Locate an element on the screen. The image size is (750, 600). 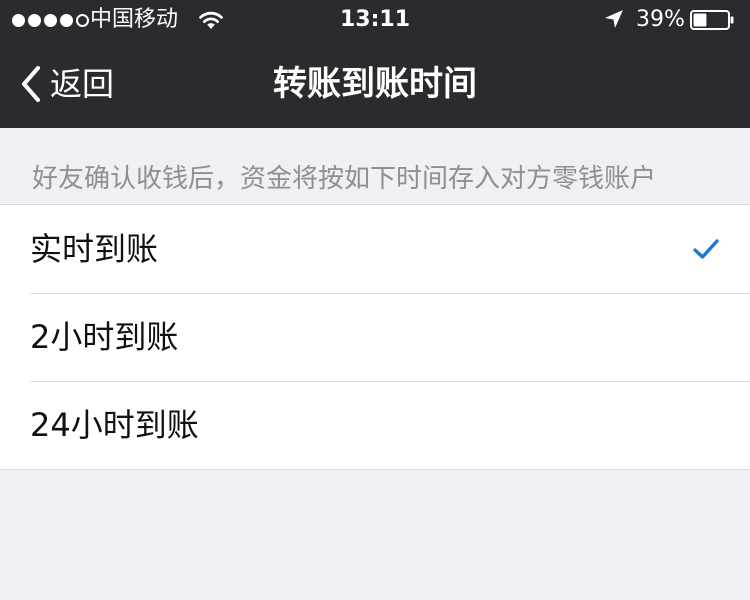
option-2-hours: 2小时到账 is located at coordinates (375, 337).